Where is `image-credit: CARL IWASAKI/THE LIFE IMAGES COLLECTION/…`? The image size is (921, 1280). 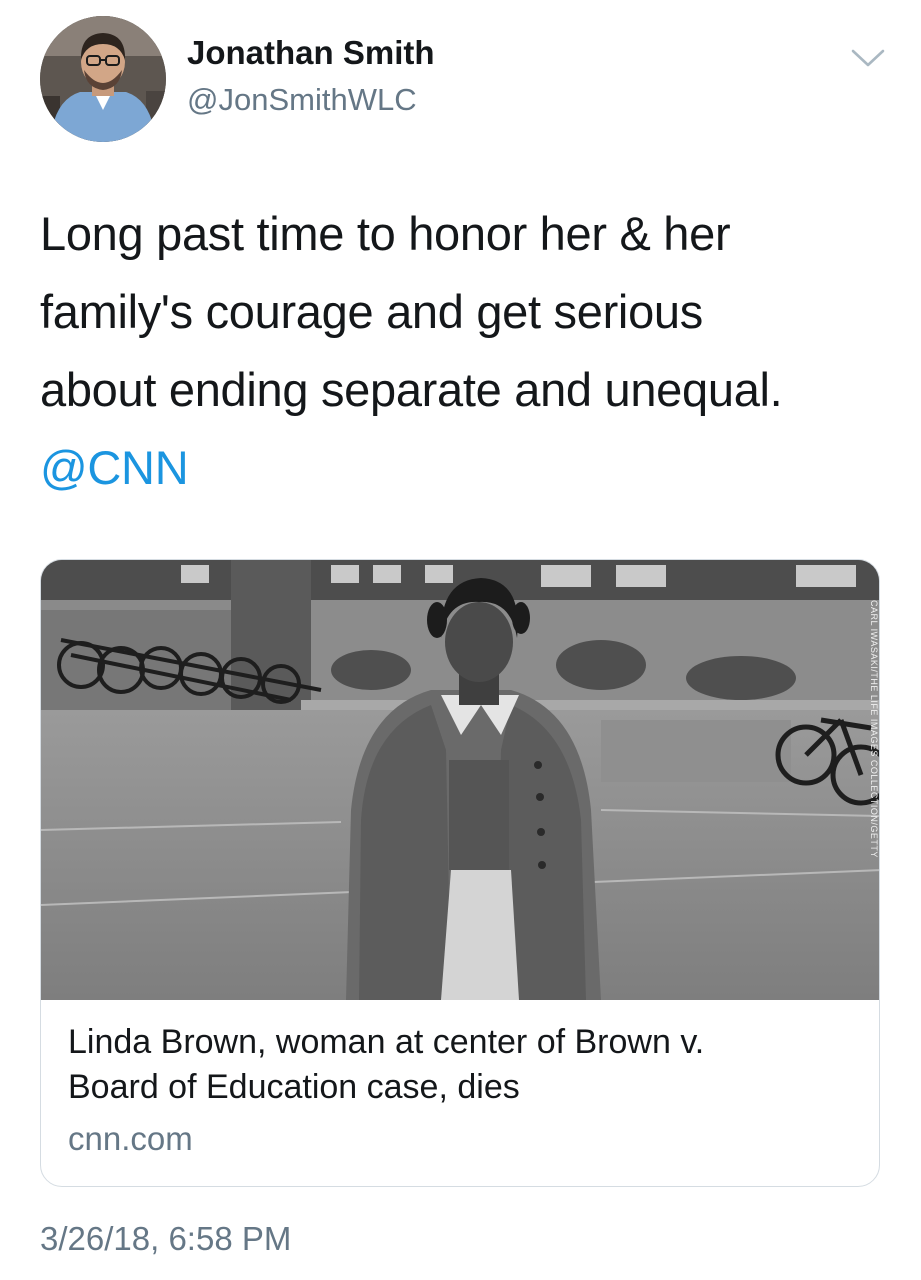
image-credit: CARL IWASAKI/THE LIFE IMAGES COLLECTION/… is located at coordinates (874, 729).